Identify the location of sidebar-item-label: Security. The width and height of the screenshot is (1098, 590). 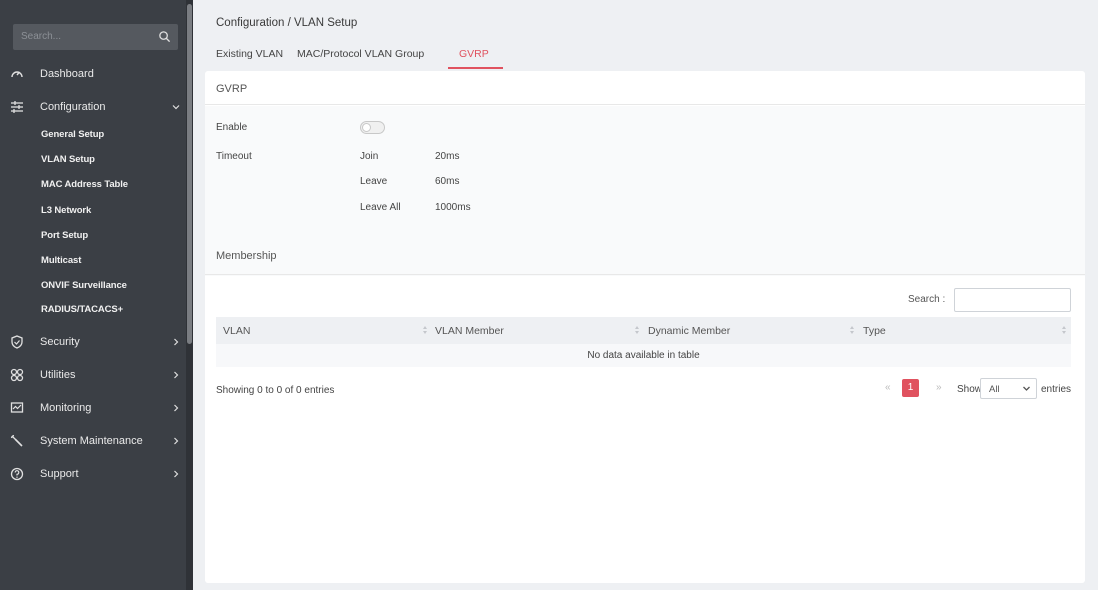
(60, 342).